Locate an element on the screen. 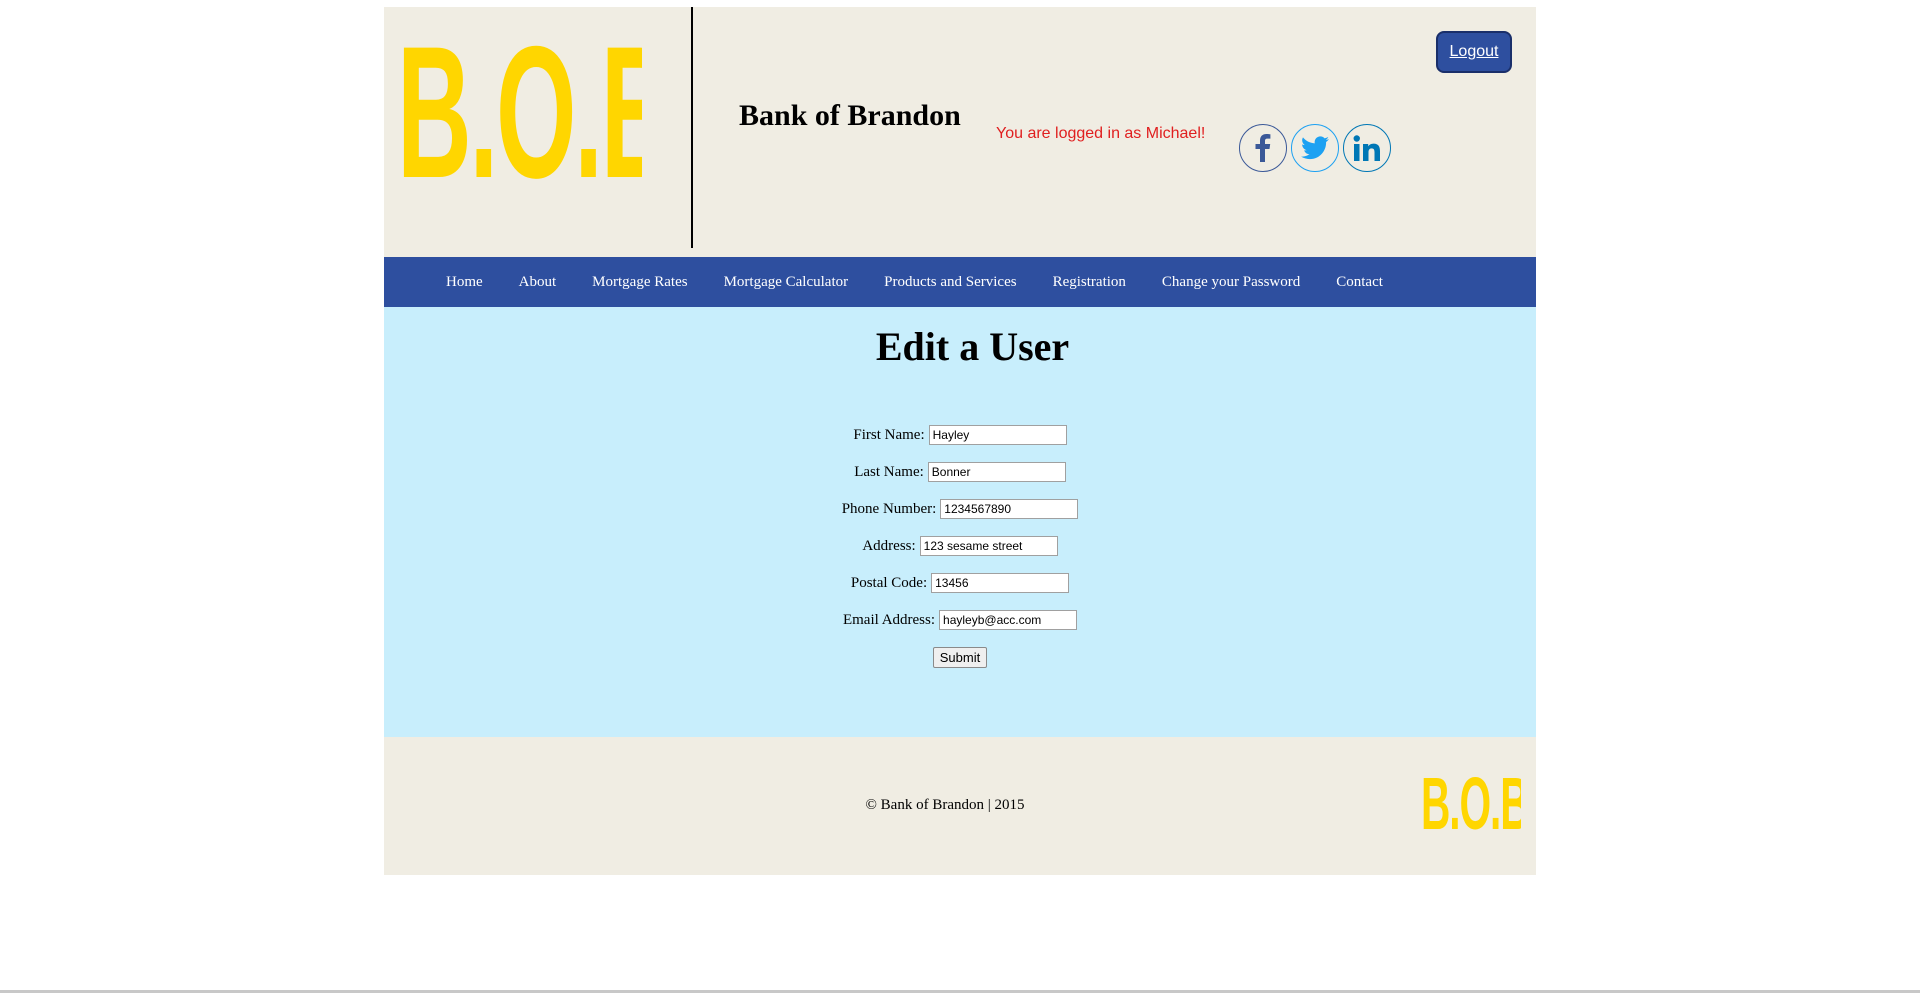 The image size is (1920, 993). form-row-phone-number: Phone Number: is located at coordinates (960, 517).